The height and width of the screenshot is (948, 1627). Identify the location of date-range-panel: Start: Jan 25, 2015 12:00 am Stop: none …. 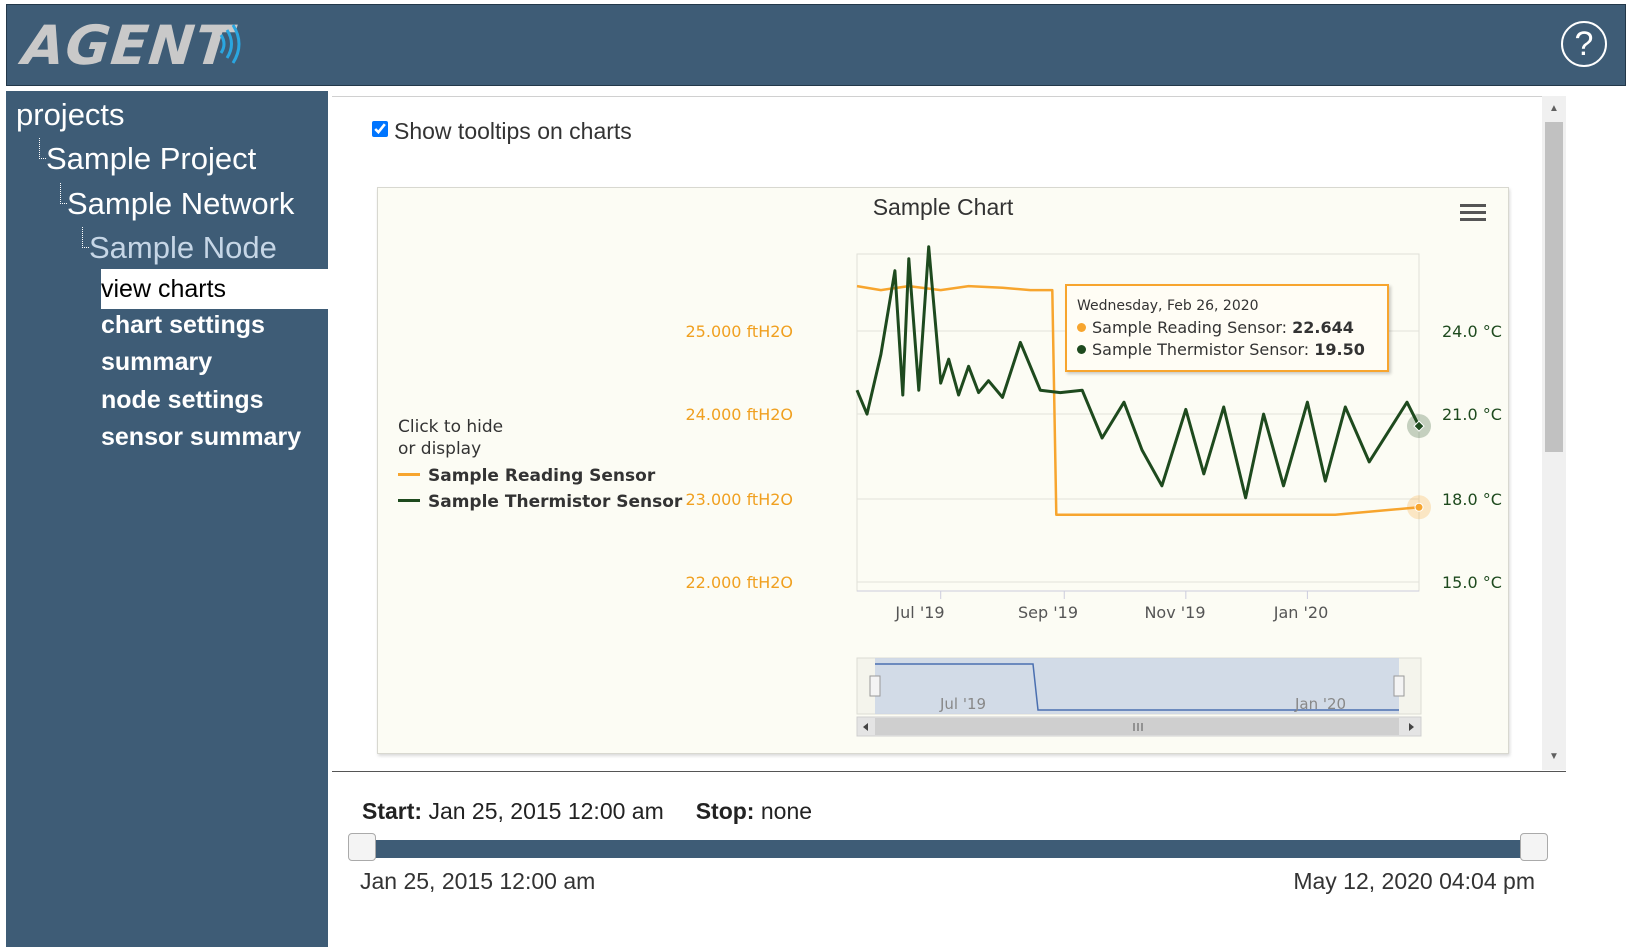
(949, 859).